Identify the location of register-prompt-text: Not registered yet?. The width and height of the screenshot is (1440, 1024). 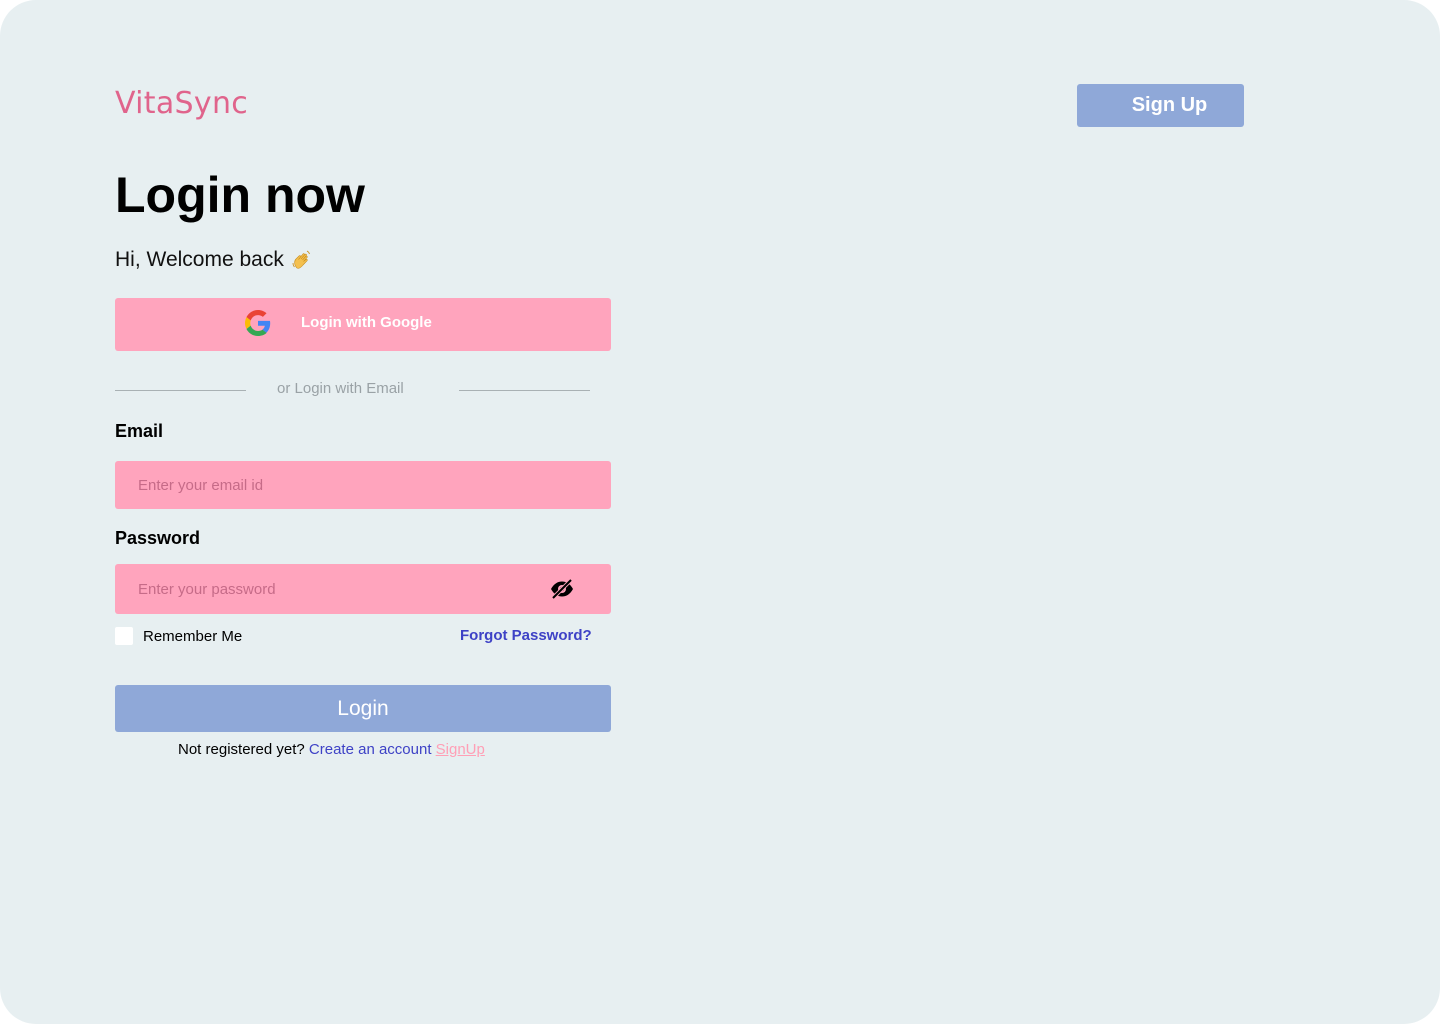
(241, 749).